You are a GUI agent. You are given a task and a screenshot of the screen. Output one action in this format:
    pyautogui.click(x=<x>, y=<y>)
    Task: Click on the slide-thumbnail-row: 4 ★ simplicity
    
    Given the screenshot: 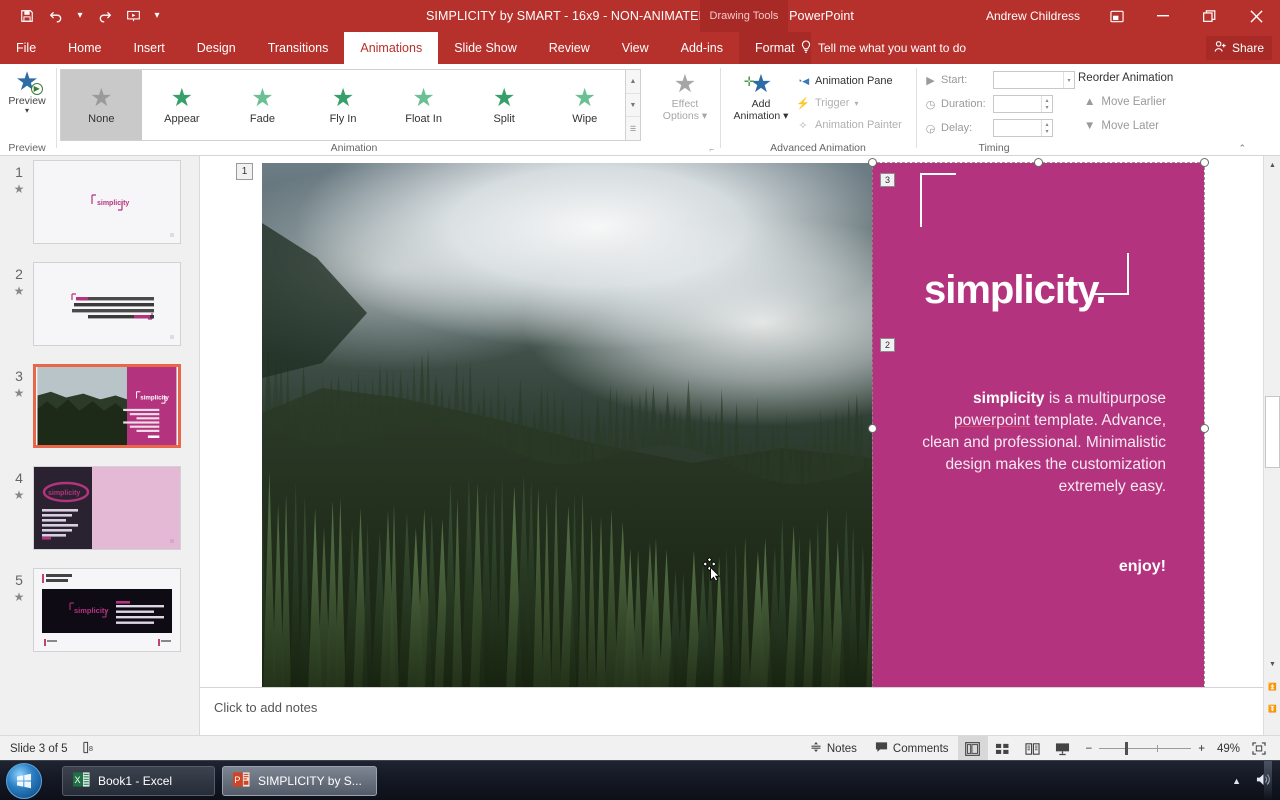 What is the action you would take?
    pyautogui.click(x=99, y=515)
    